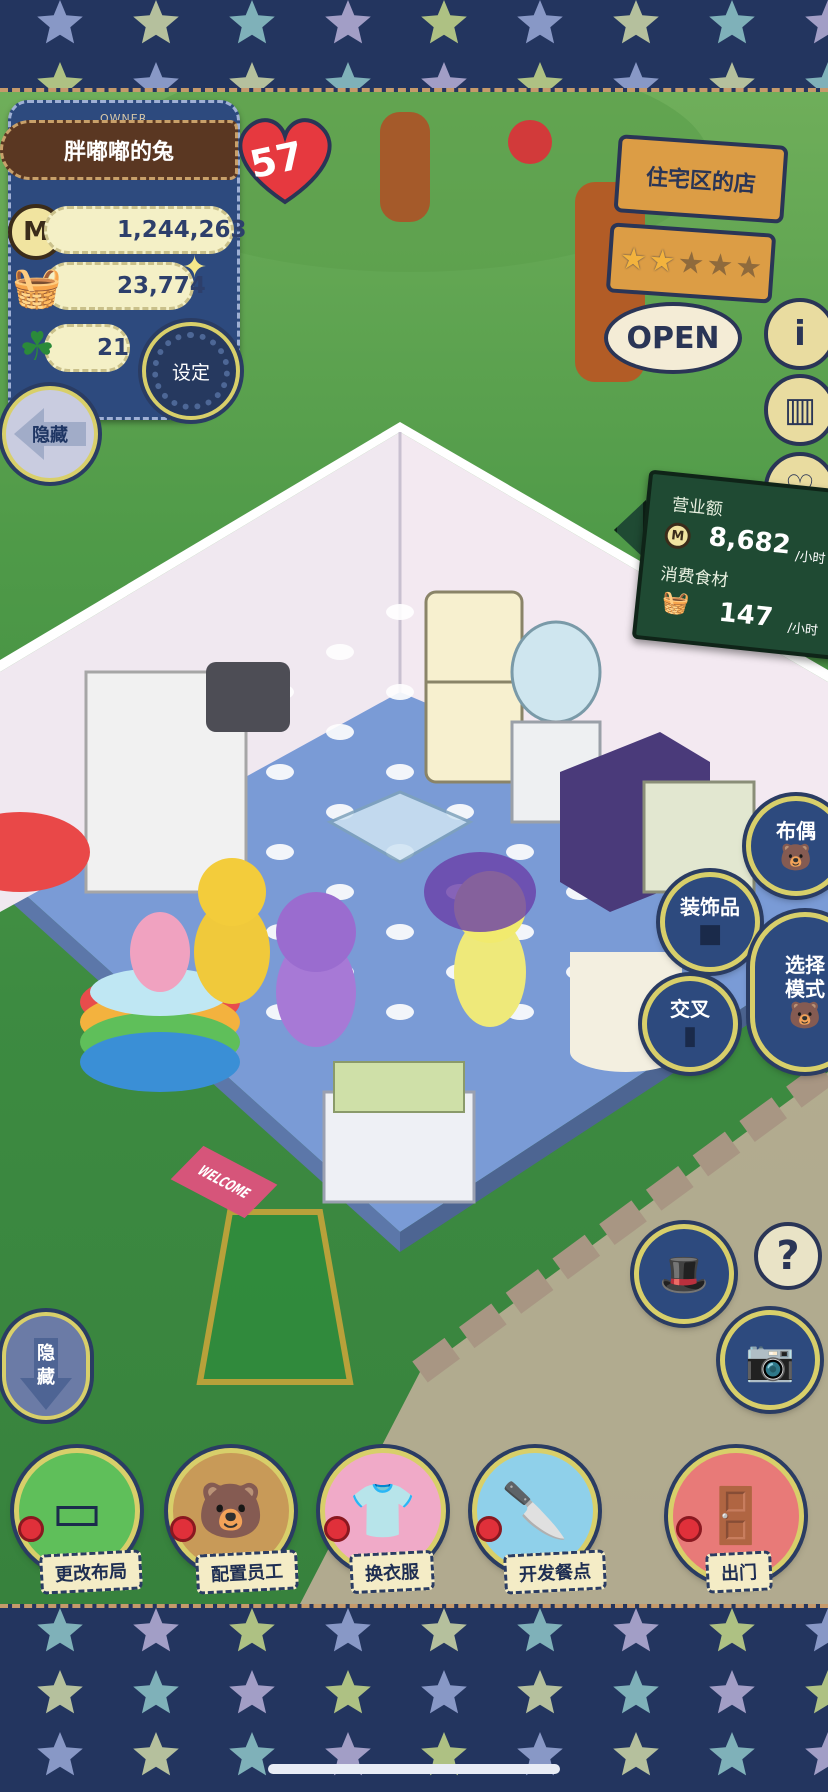  I want to click on table-icon: ▭, so click(77, 1511).